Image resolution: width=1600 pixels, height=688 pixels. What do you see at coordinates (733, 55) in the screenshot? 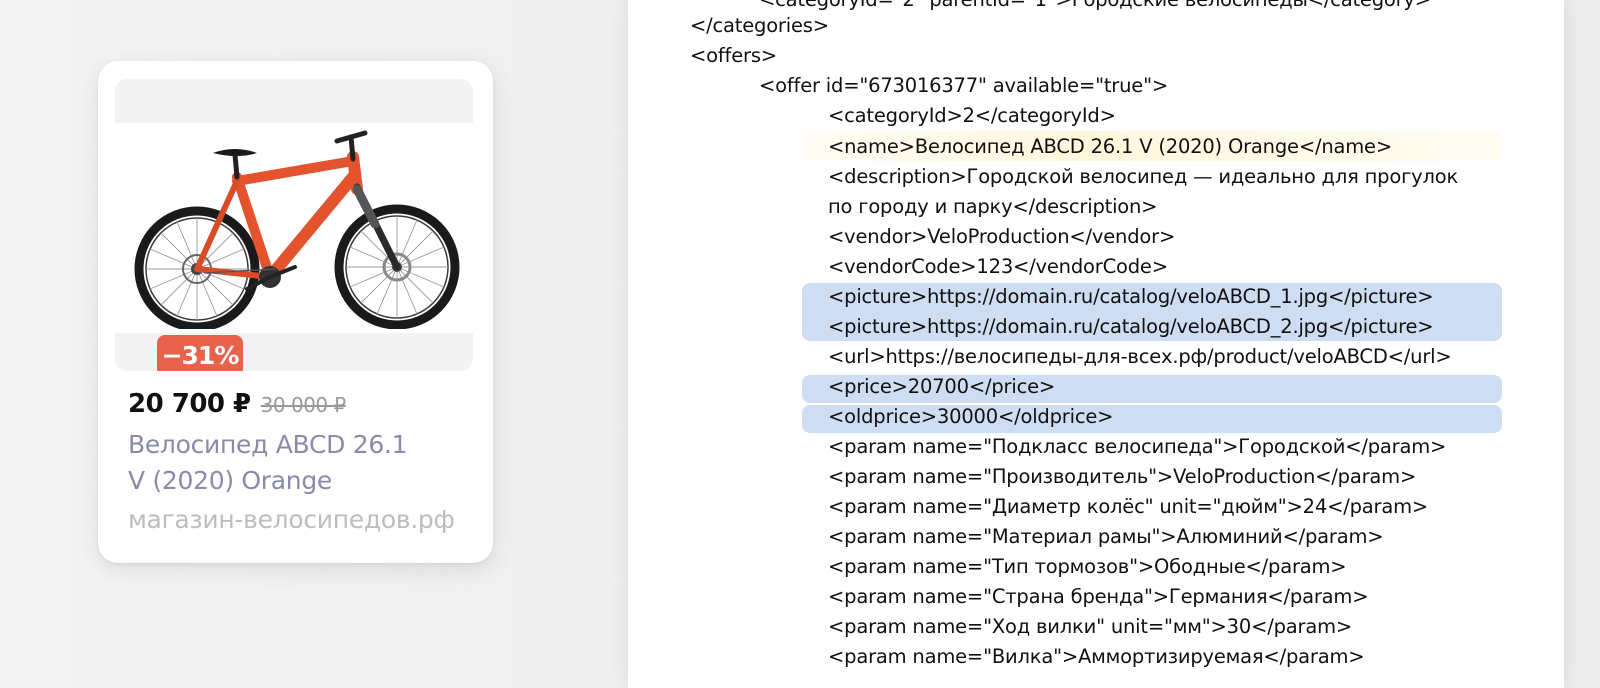
I see `code-line: <offers>` at bounding box center [733, 55].